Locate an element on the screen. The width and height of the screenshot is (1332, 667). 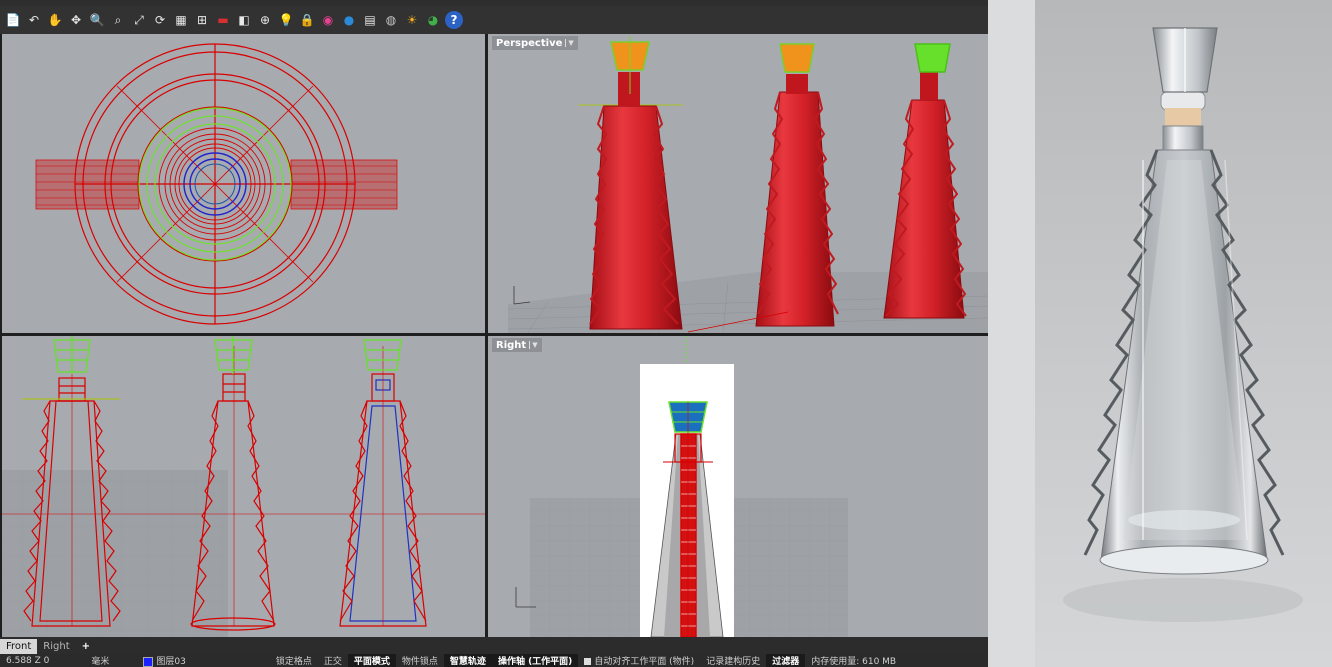
layer-color-swatch is located at coordinates (148, 661).